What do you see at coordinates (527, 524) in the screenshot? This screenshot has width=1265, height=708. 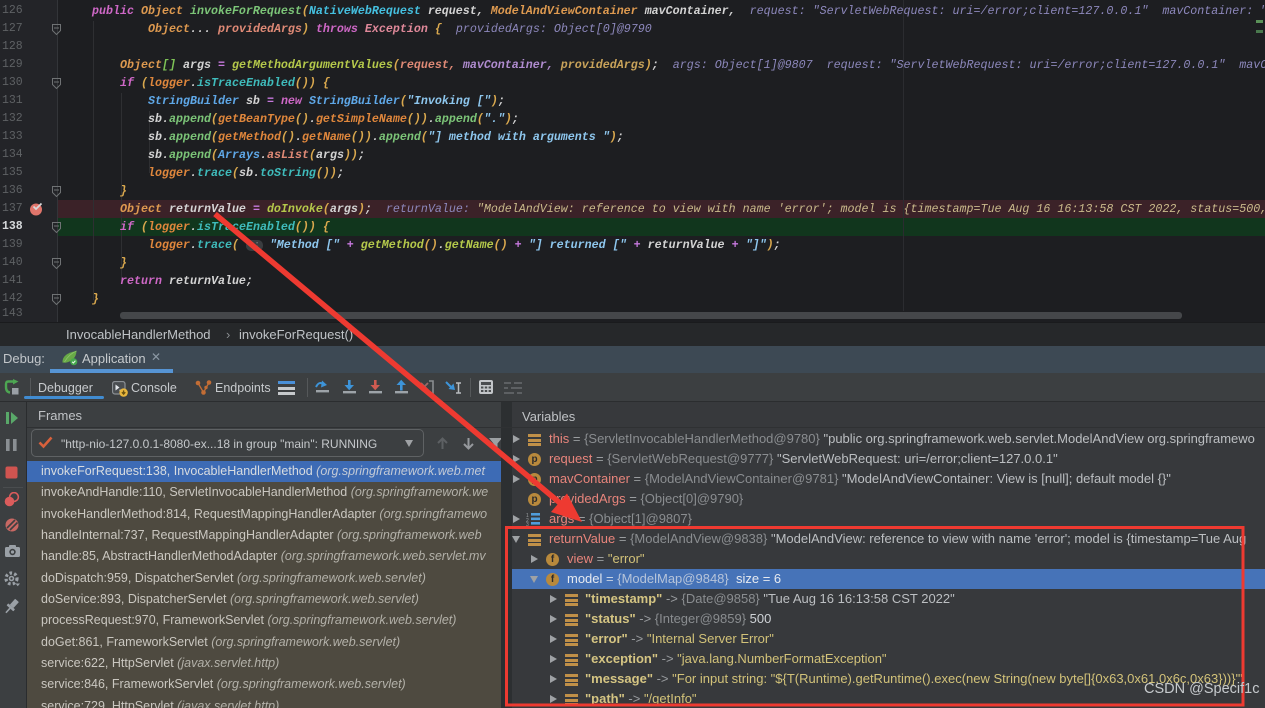 I see `svg-text: 3` at bounding box center [527, 524].